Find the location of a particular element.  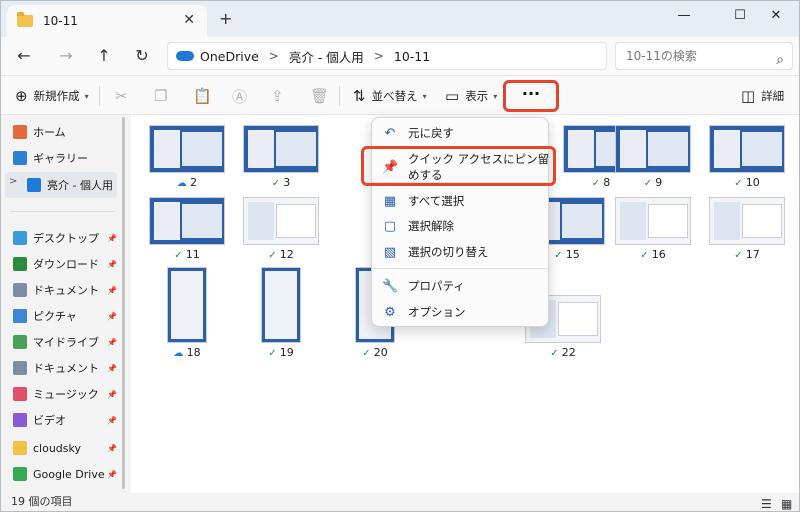

rename-button: Ⓐ is located at coordinates (242, 96).